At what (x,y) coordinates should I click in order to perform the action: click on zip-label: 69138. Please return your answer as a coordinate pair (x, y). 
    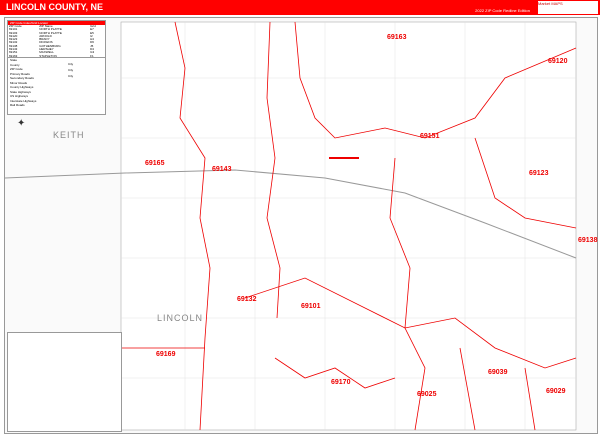
    Looking at the image, I should click on (587, 240).